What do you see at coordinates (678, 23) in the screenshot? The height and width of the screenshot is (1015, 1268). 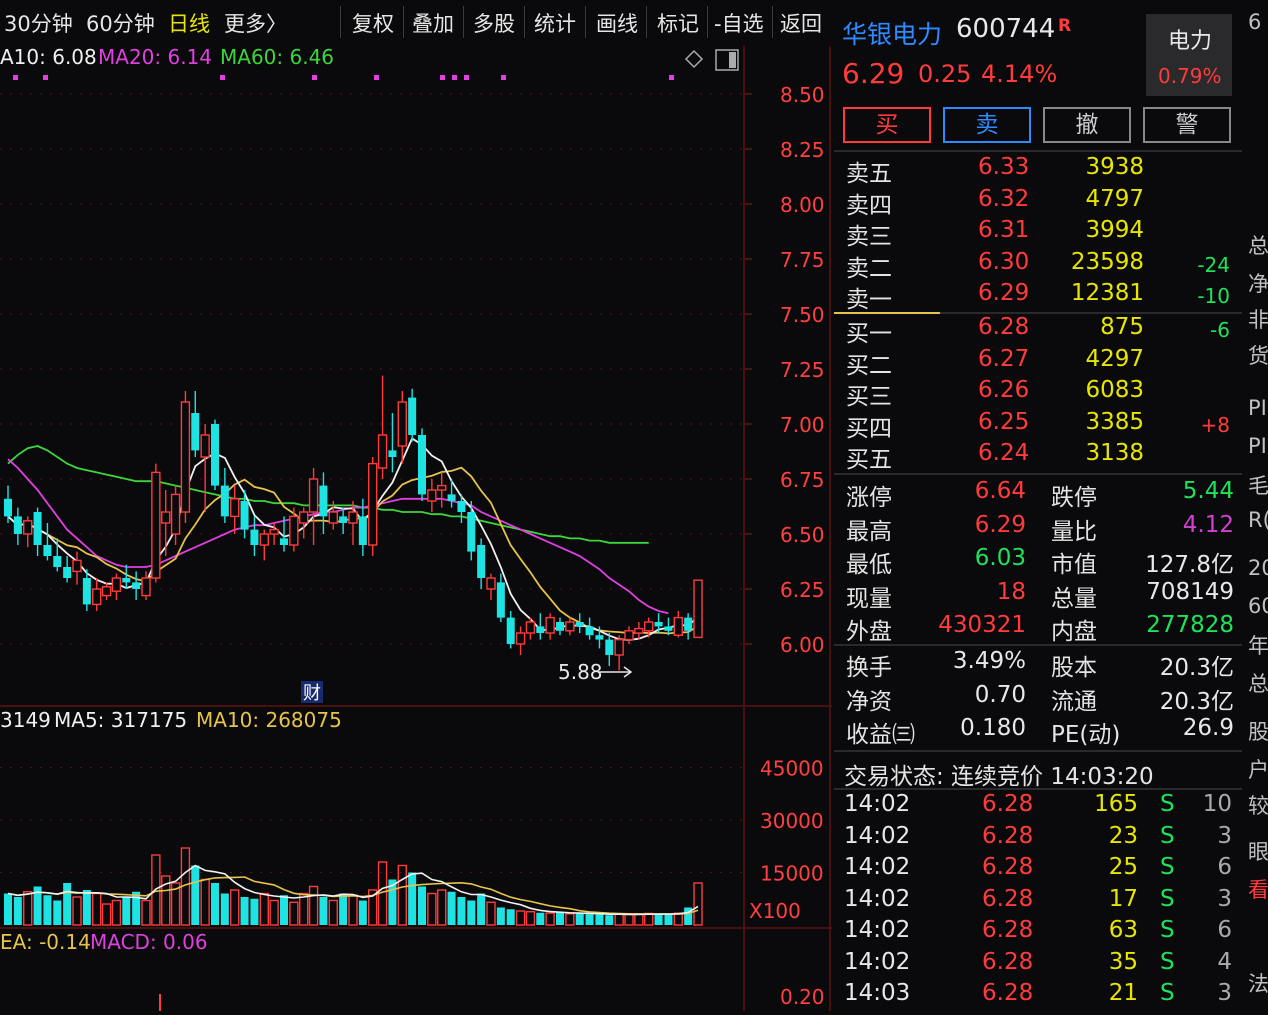 I see `mark-button: 标记` at bounding box center [678, 23].